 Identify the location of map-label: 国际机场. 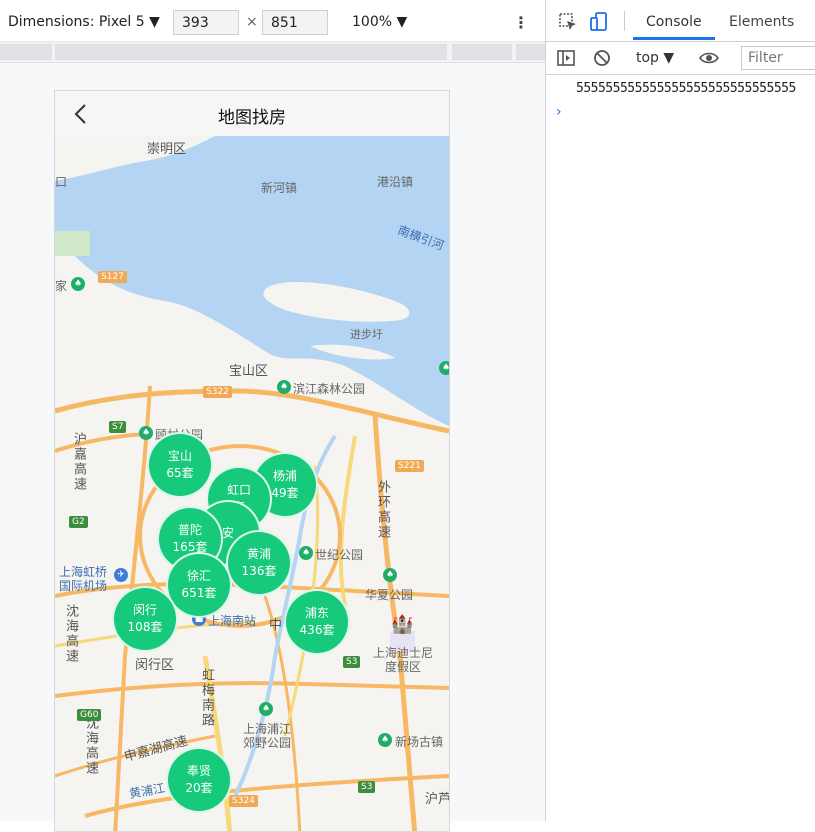
(83, 586).